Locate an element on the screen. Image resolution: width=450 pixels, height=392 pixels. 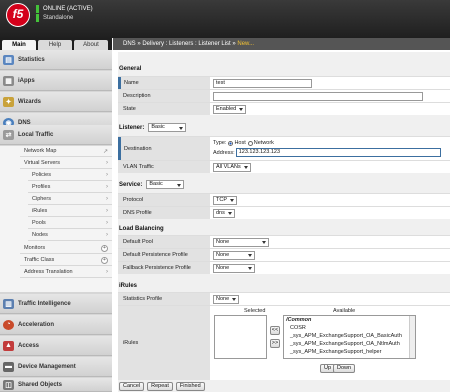
protocol-select: TCP is located at coordinates (225, 200).